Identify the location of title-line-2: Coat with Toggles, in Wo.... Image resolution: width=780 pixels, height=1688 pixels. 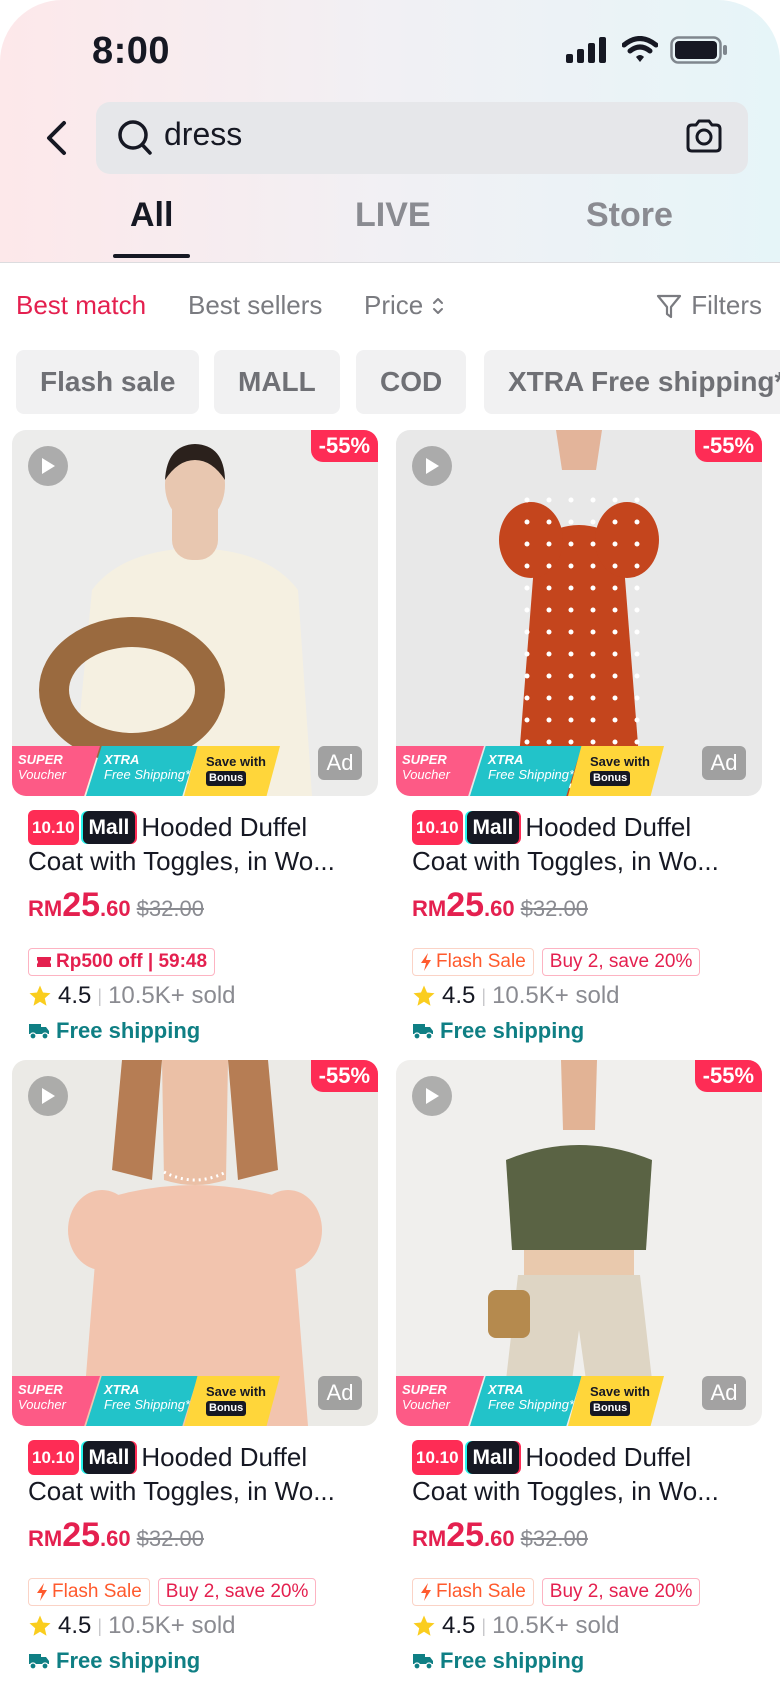
(565, 861).